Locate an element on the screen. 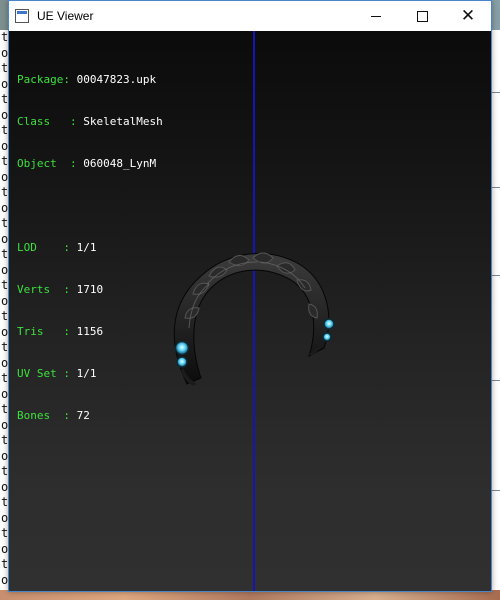 The image size is (500, 600). maximize-icon is located at coordinates (422, 16).